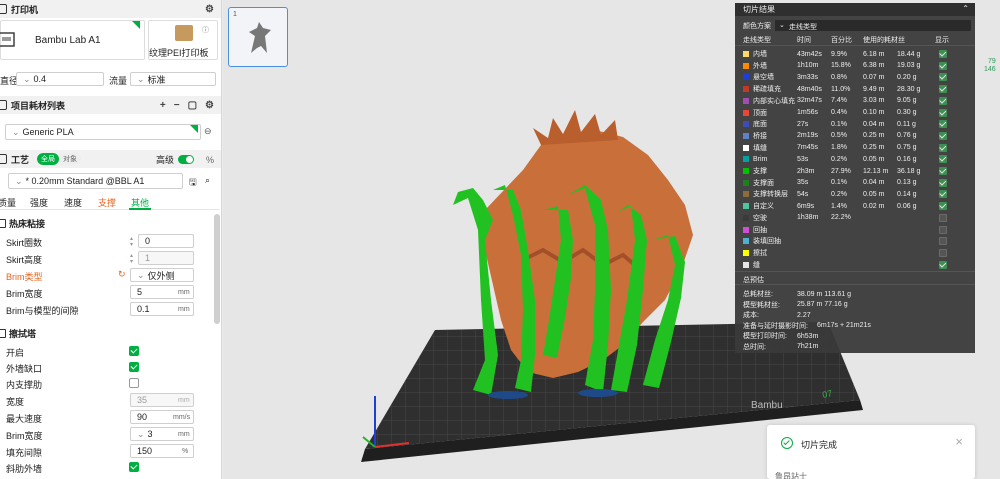  Describe the element at coordinates (874, 77) in the screenshot. I see `row-length: 0.07 m` at that location.